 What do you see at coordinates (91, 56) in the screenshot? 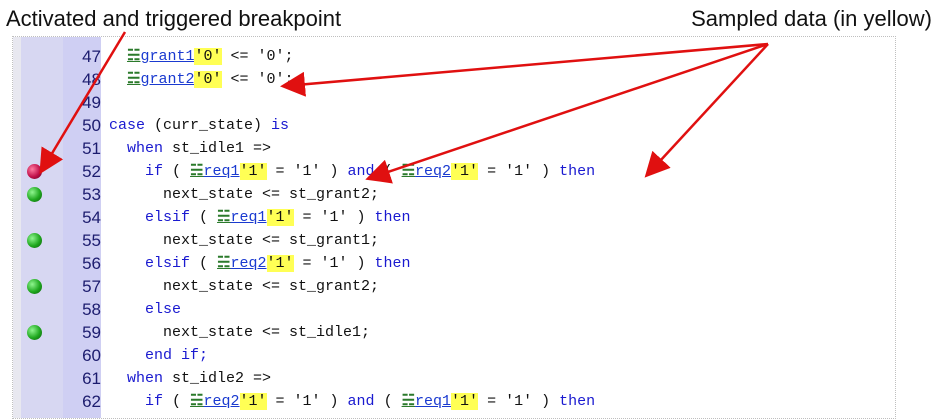
I see `line-number: 47` at bounding box center [91, 56].